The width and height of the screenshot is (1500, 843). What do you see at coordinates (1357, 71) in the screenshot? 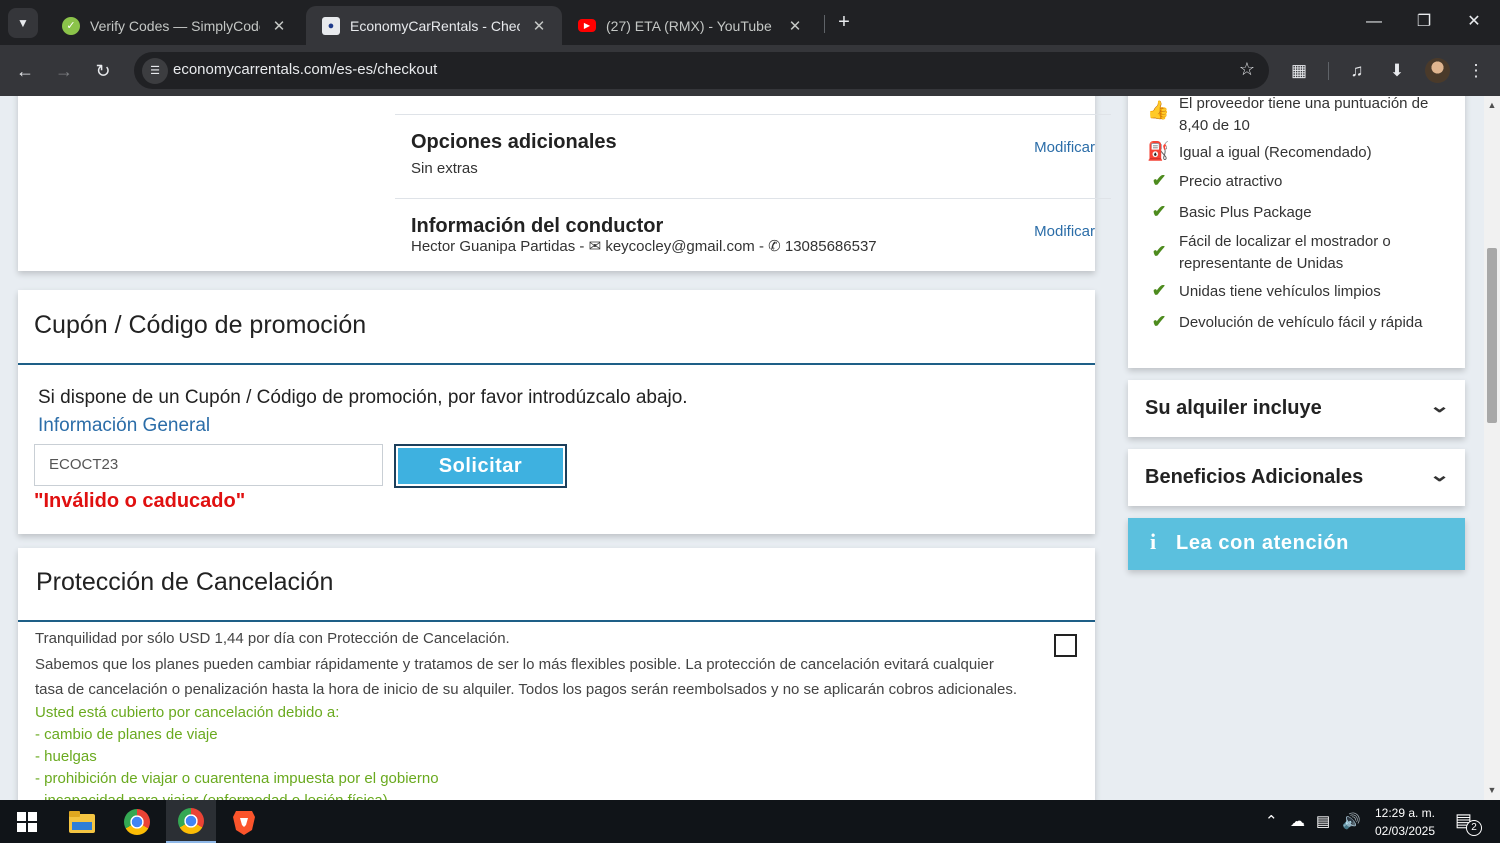
I see `media-control-icon: ♫` at bounding box center [1357, 71].